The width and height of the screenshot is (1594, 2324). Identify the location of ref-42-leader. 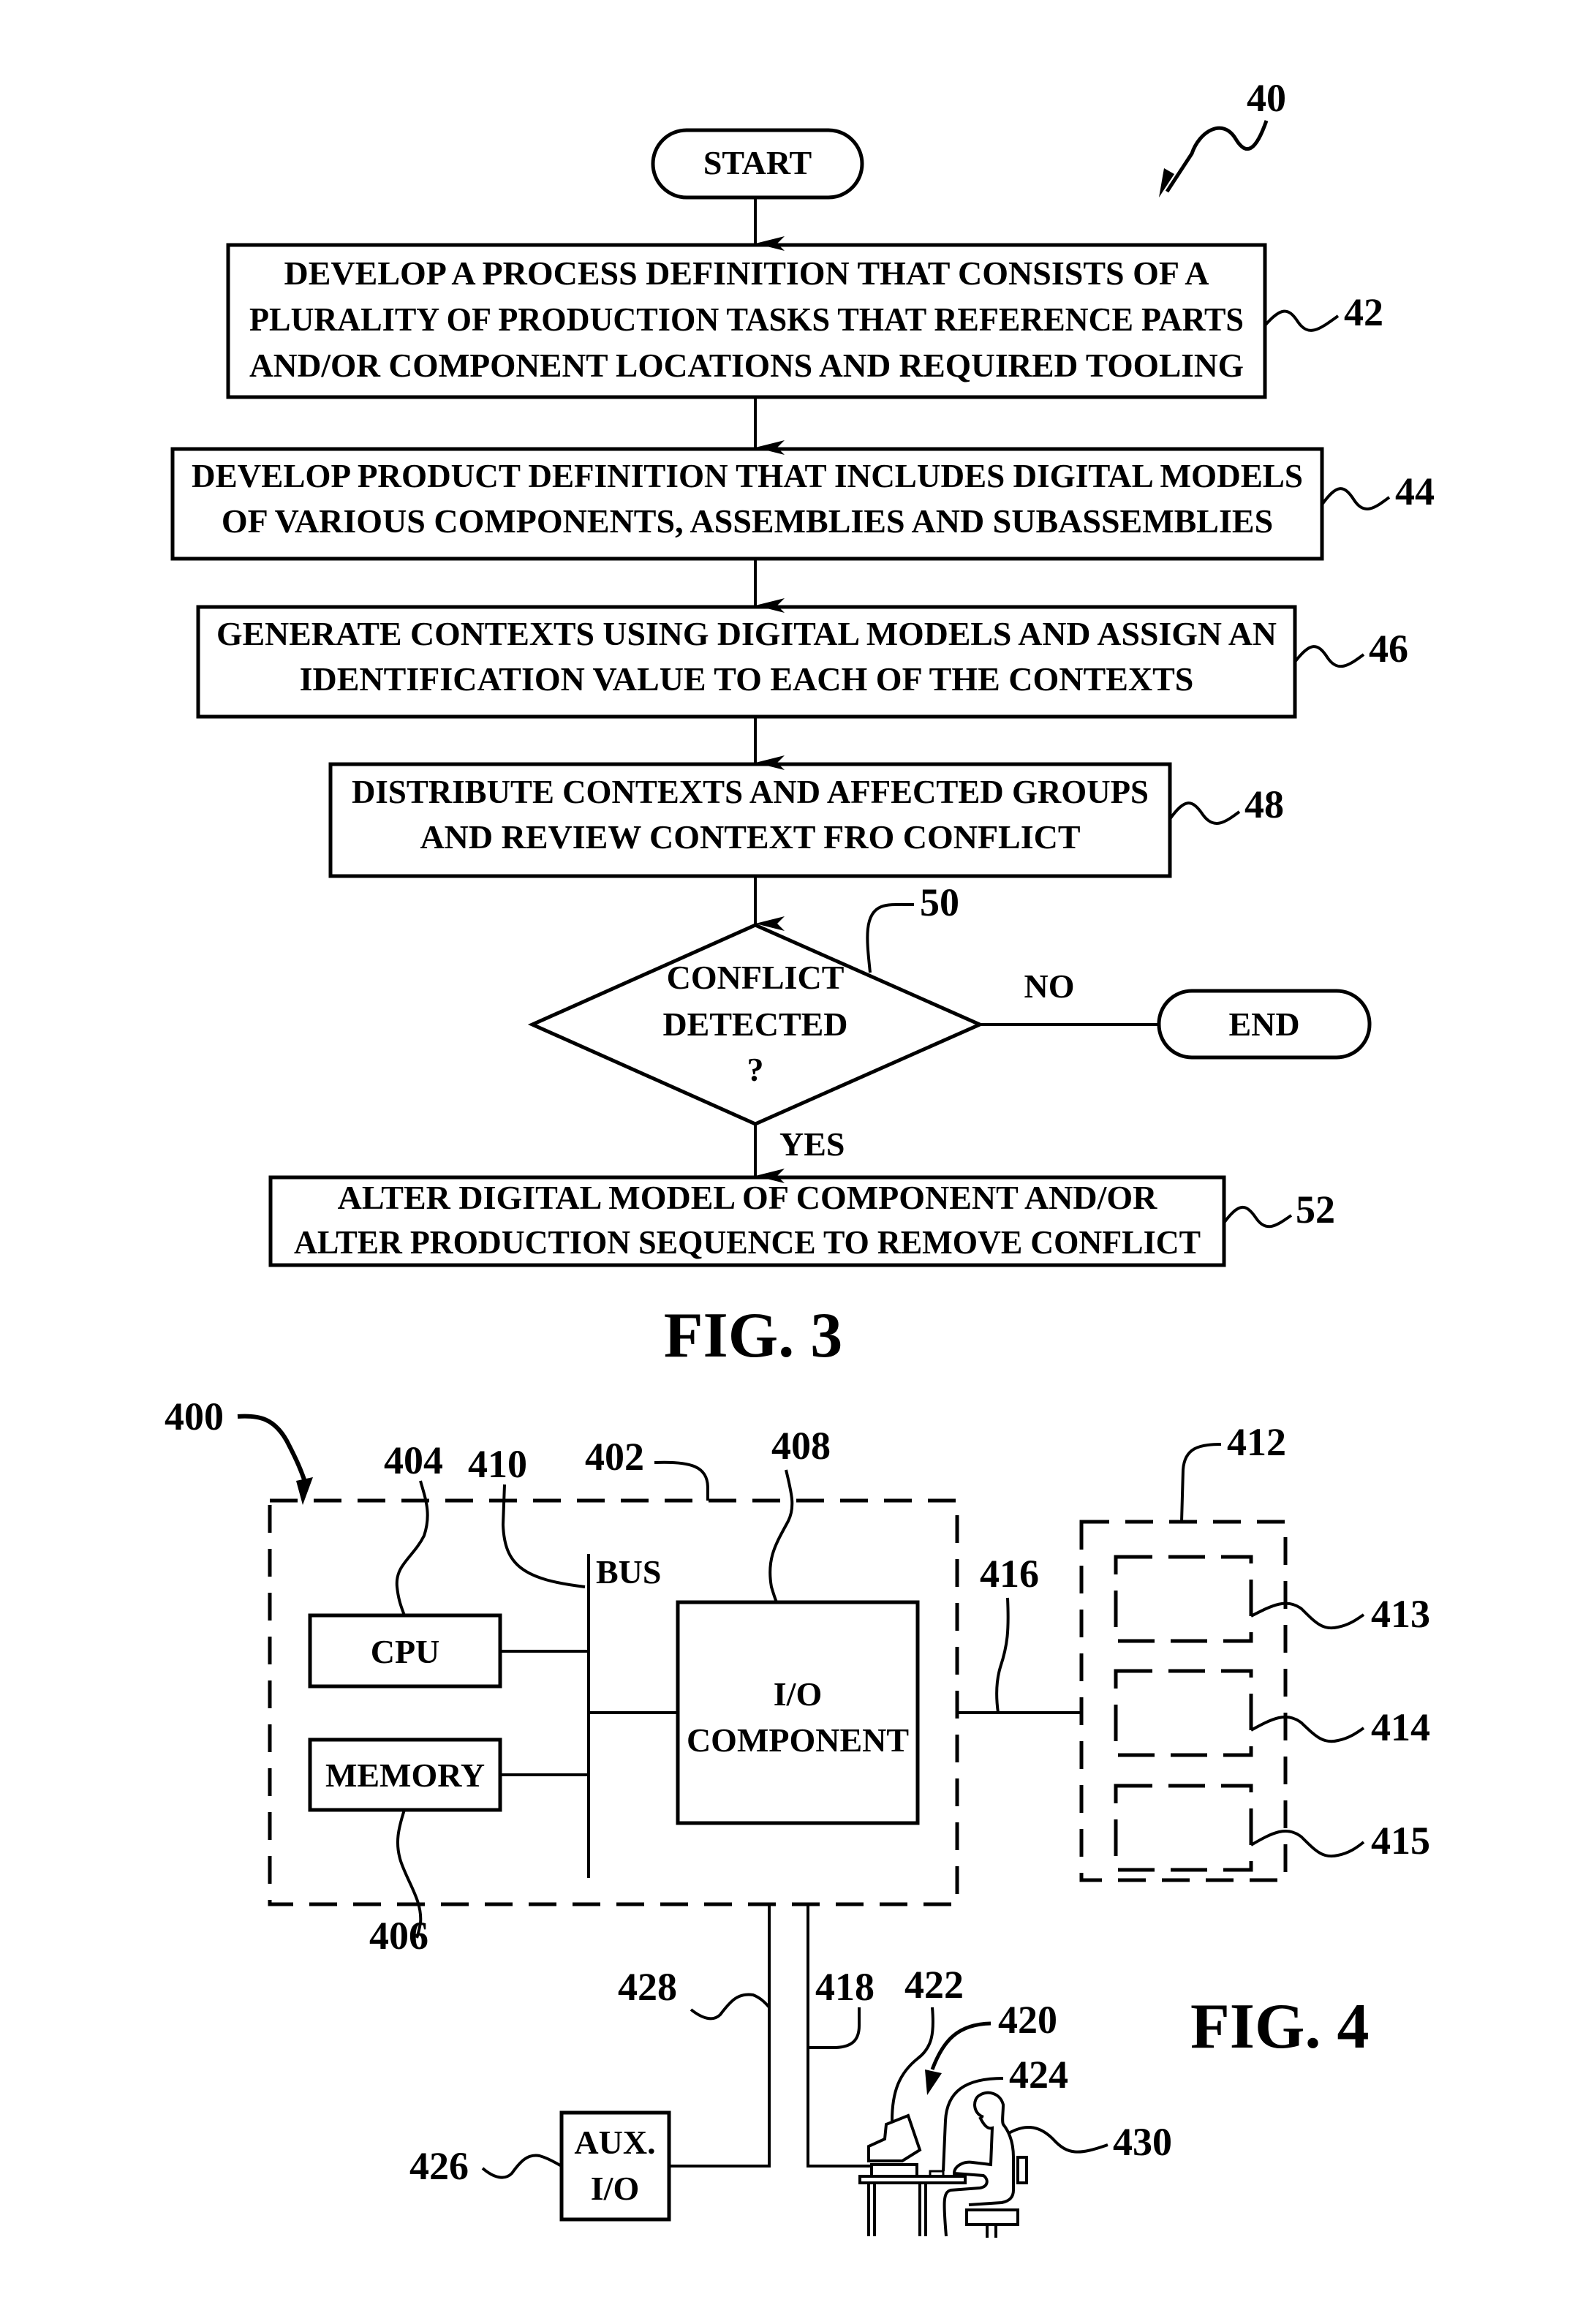
(1302, 320).